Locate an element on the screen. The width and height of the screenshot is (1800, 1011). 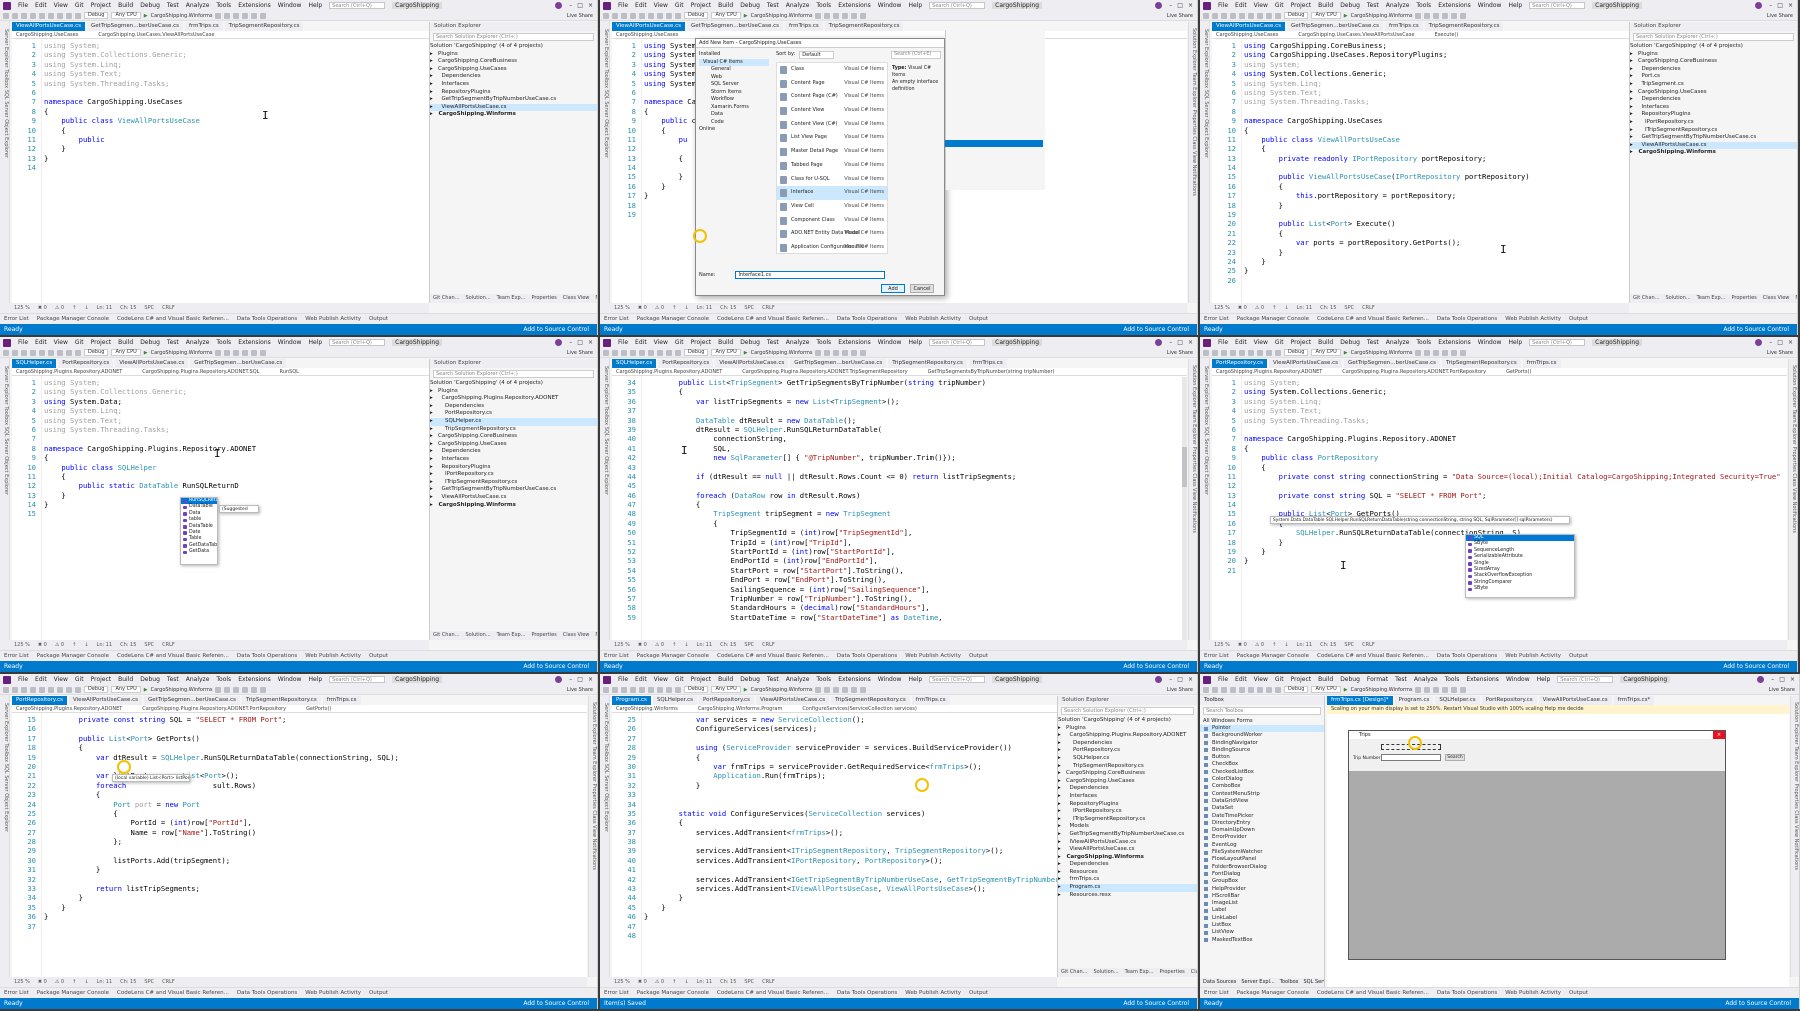
document-tab: PortRepository.cs is located at coordinates (727, 700).